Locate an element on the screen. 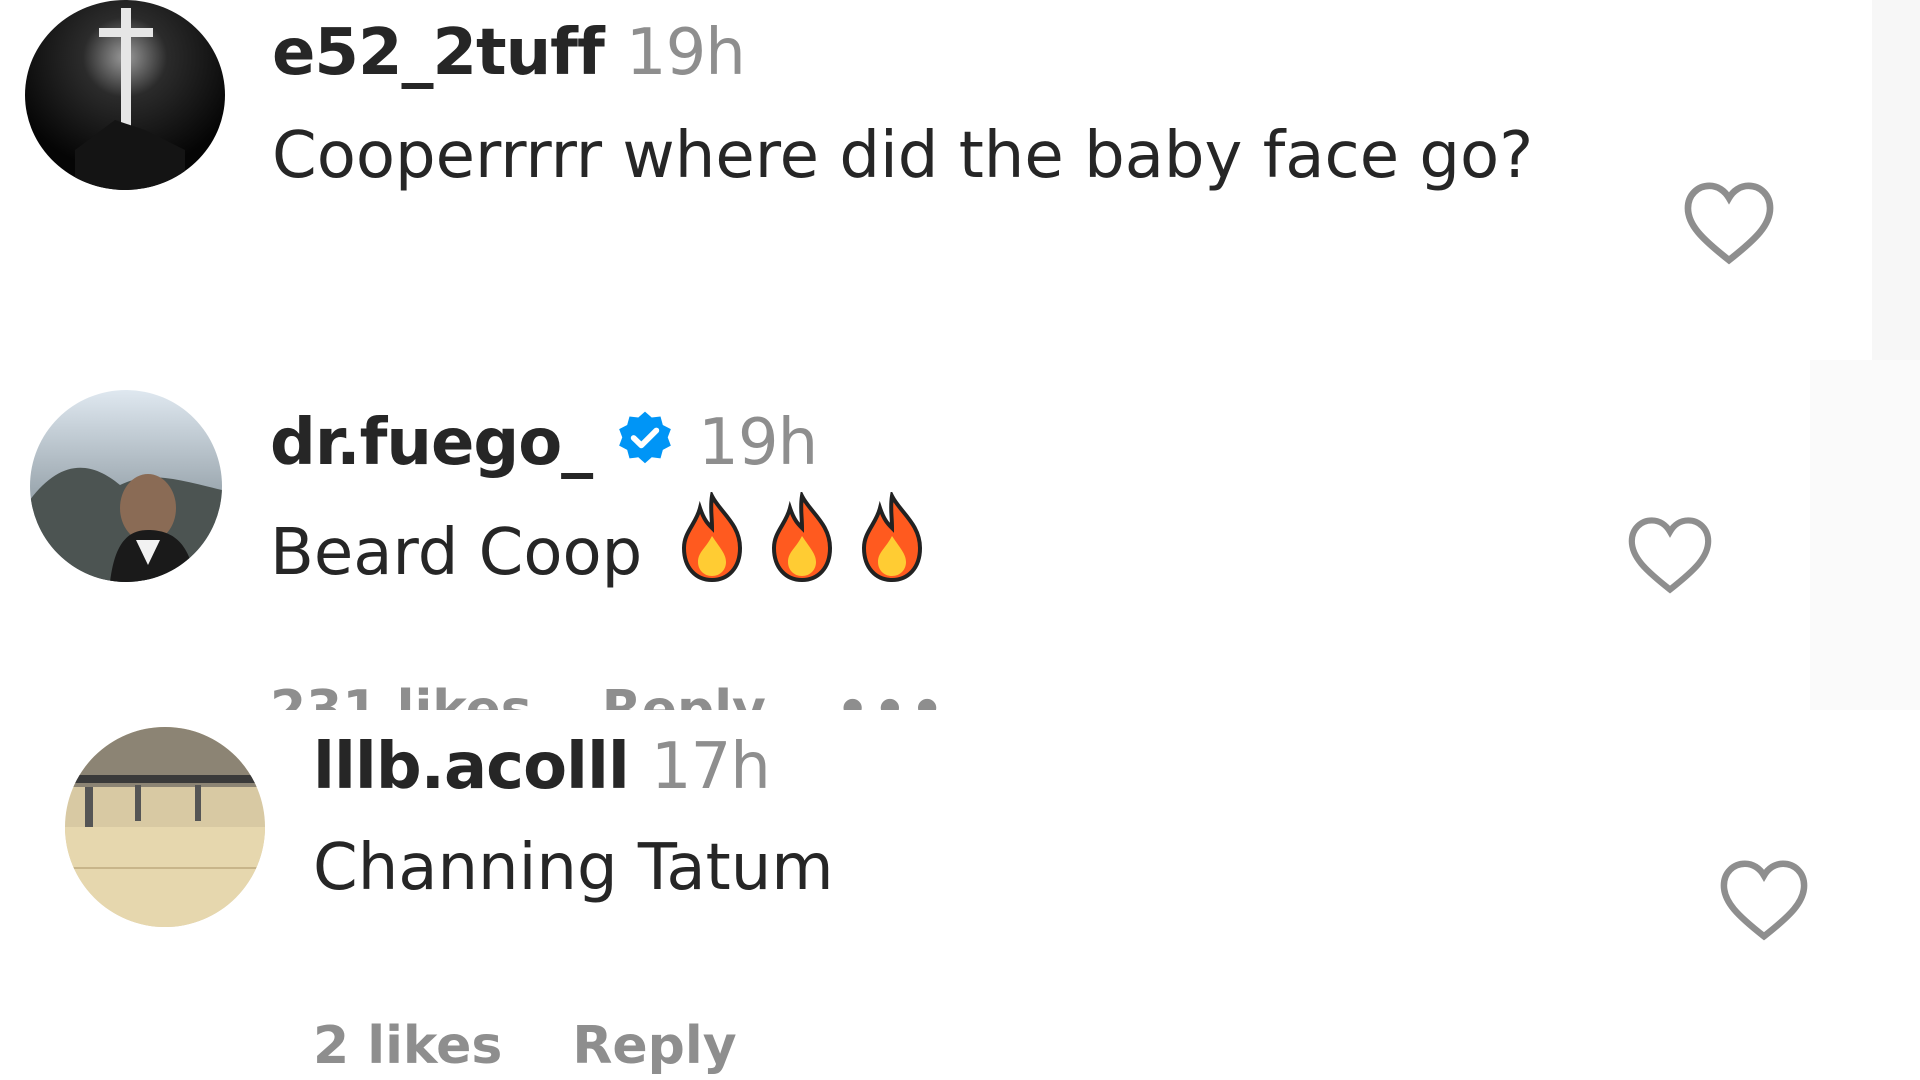 This screenshot has height=1080, width=1920. comment-header: e52_2tuff 19h is located at coordinates (509, 53).